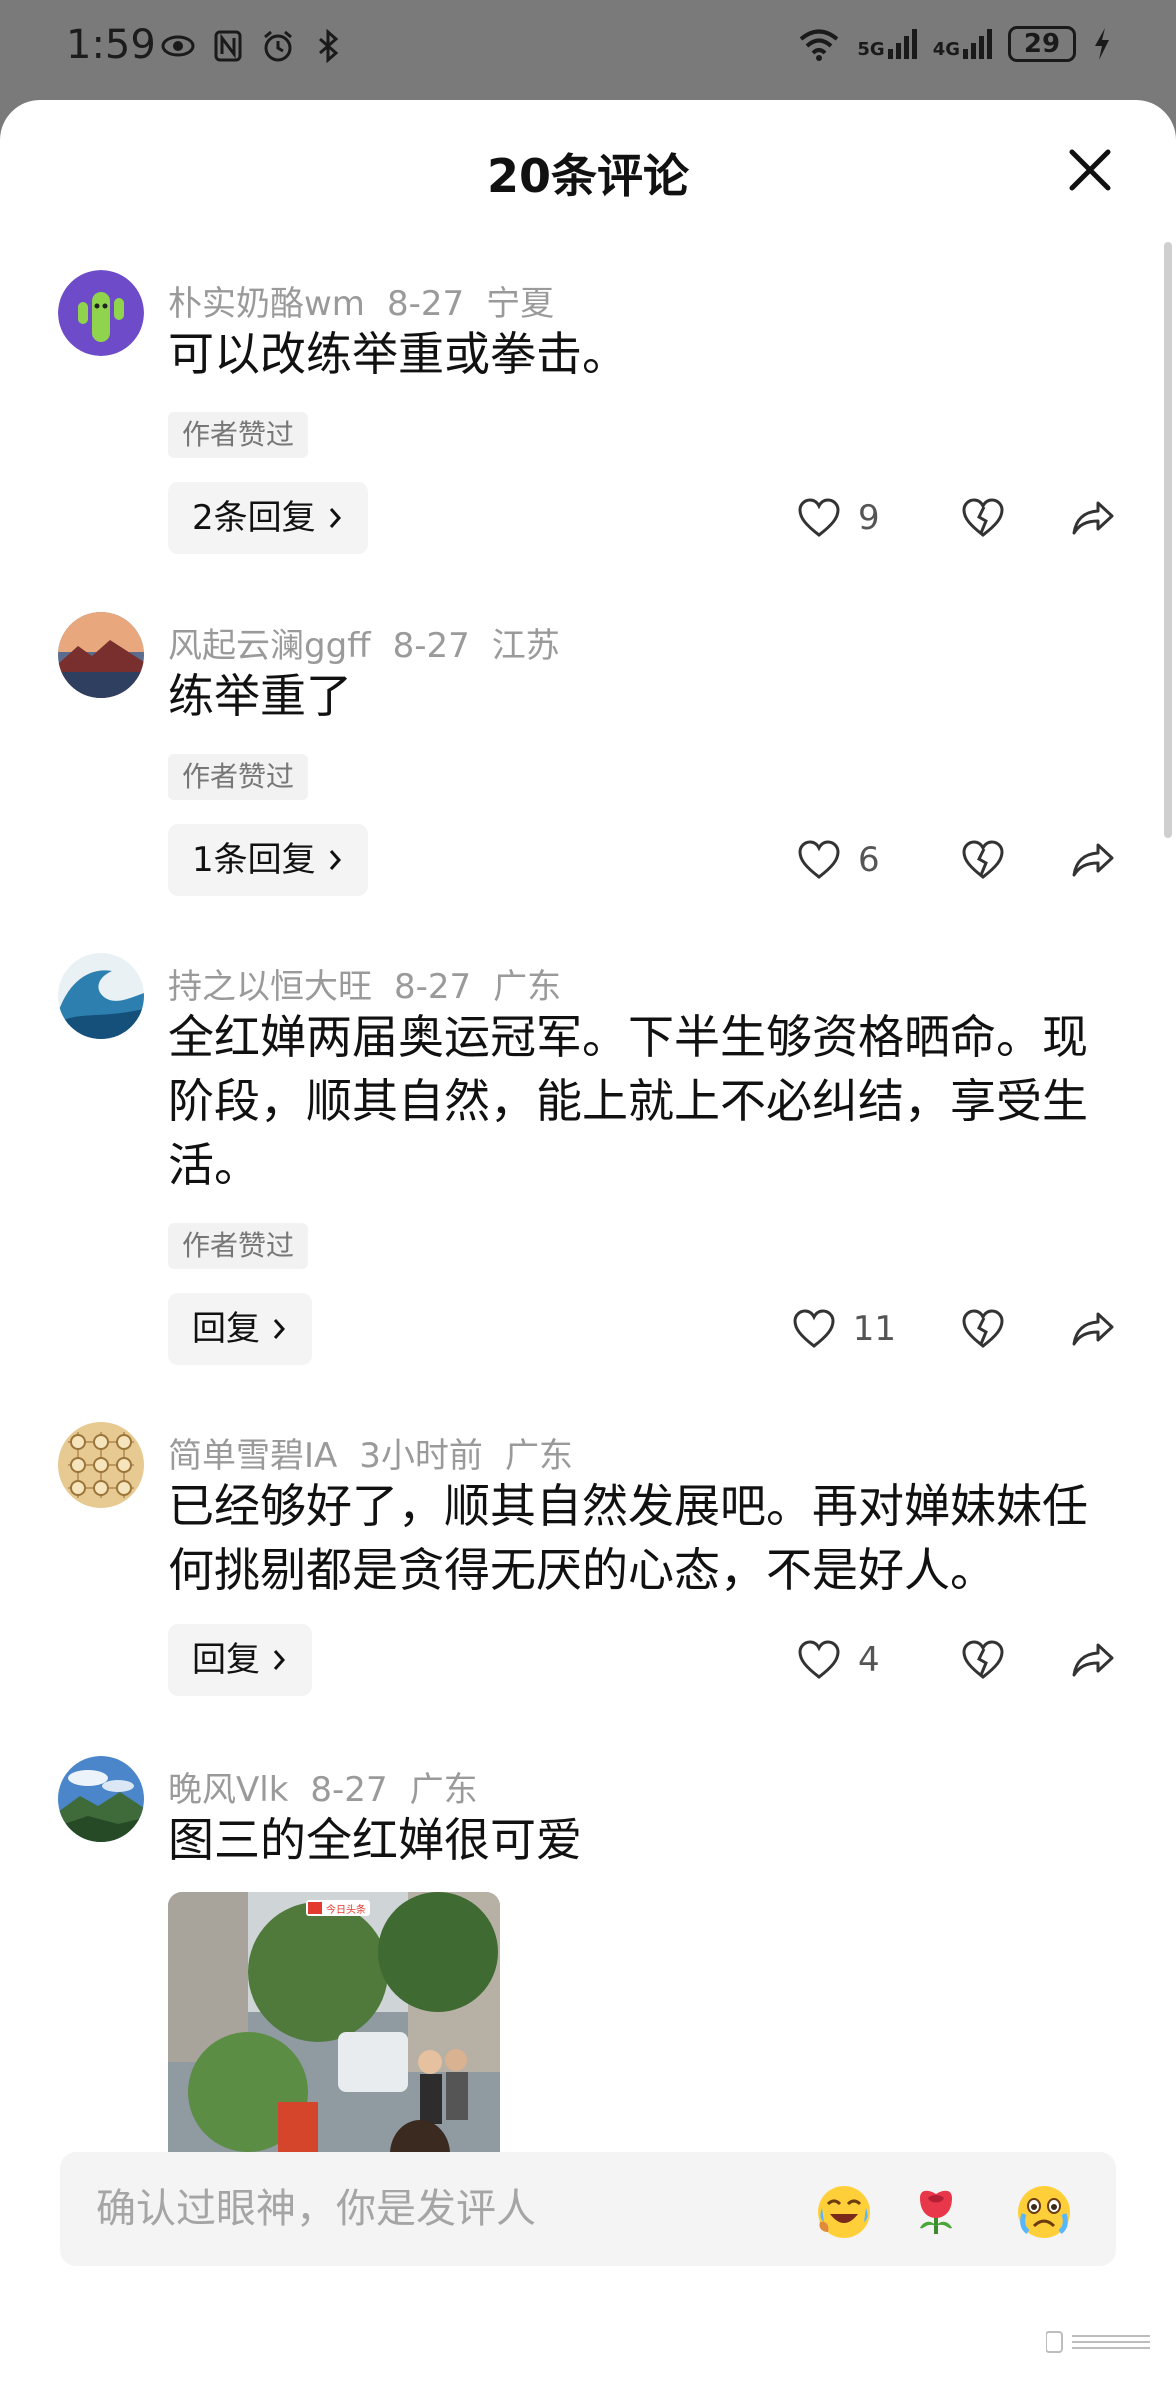 This screenshot has height=2400, width=1176. Describe the element at coordinates (1098, 2342) in the screenshot. I see `menu-lines-icon` at that location.